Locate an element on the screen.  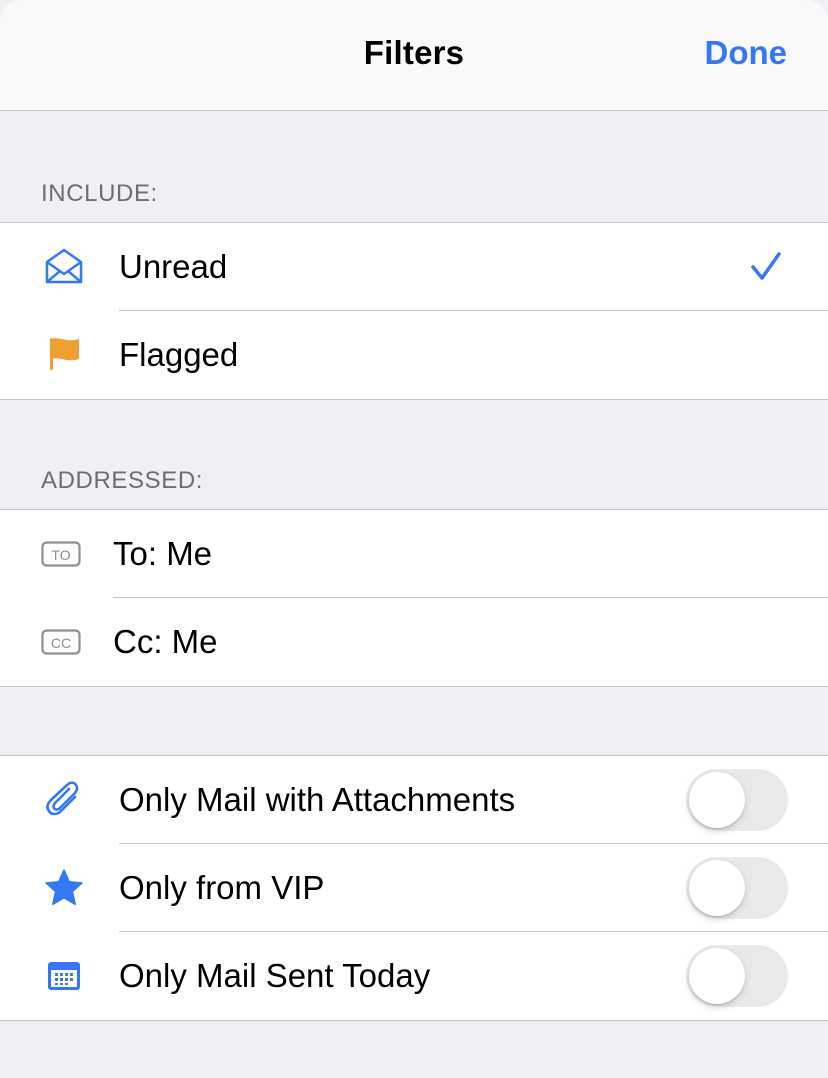
to-badge-text: TO is located at coordinates (60, 555).